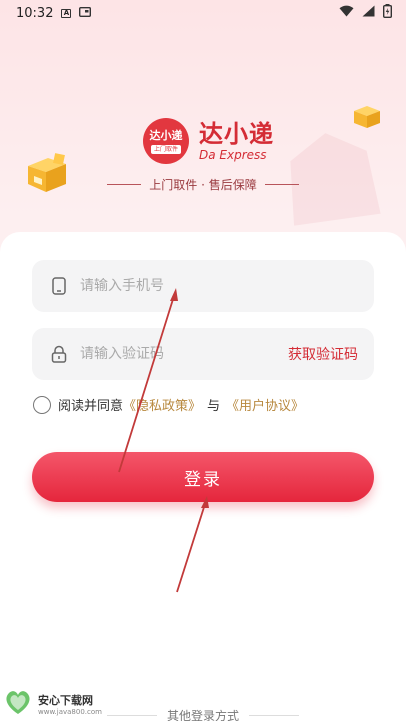 This screenshot has width=406, height=721. I want to click on status-left: 10:32 A, so click(54, 13).